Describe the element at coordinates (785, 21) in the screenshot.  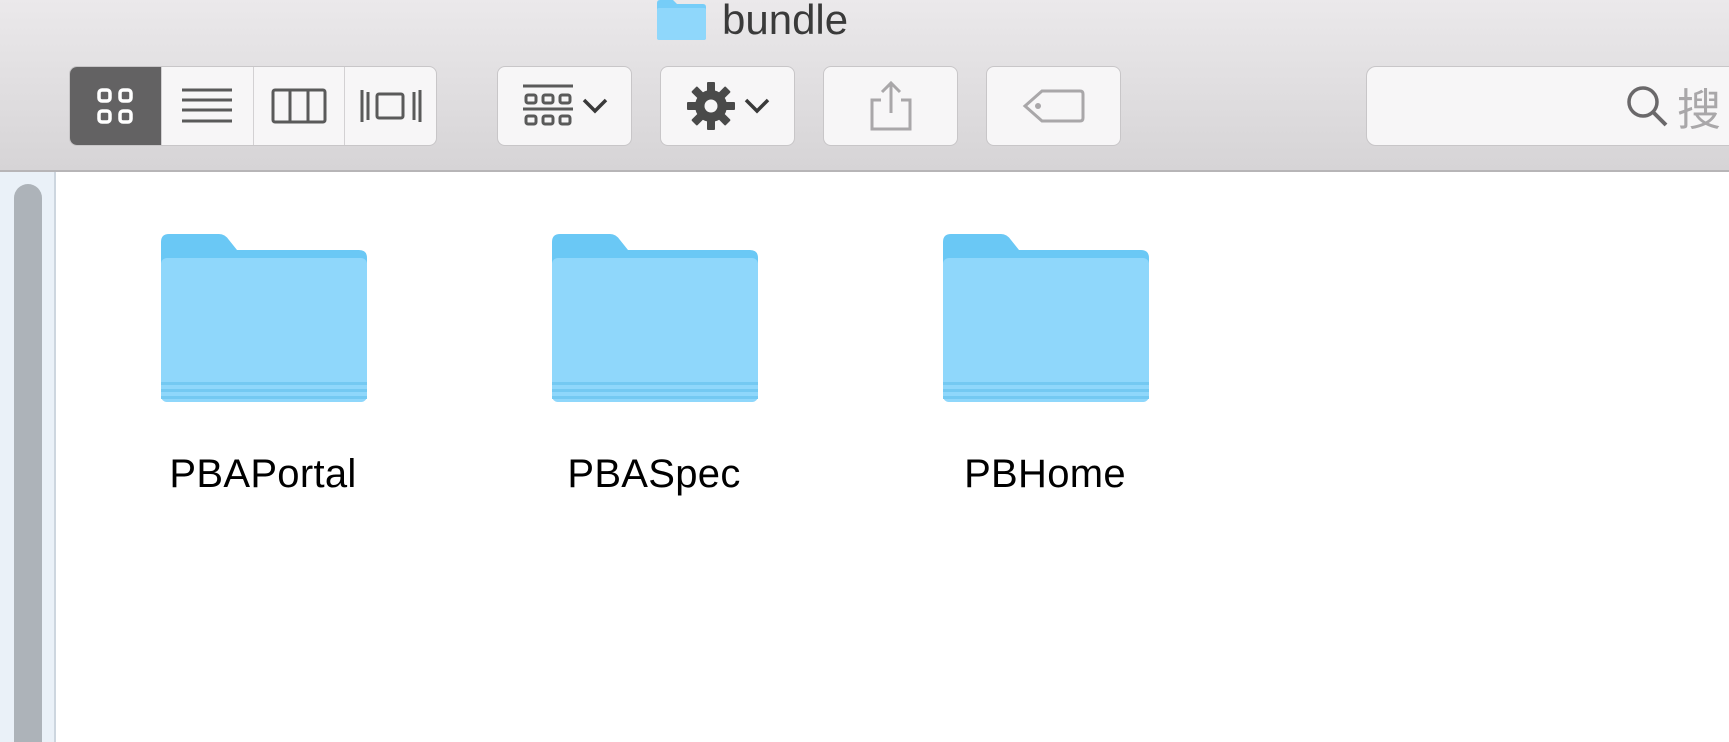
I see `window-title-text: bundle` at that location.